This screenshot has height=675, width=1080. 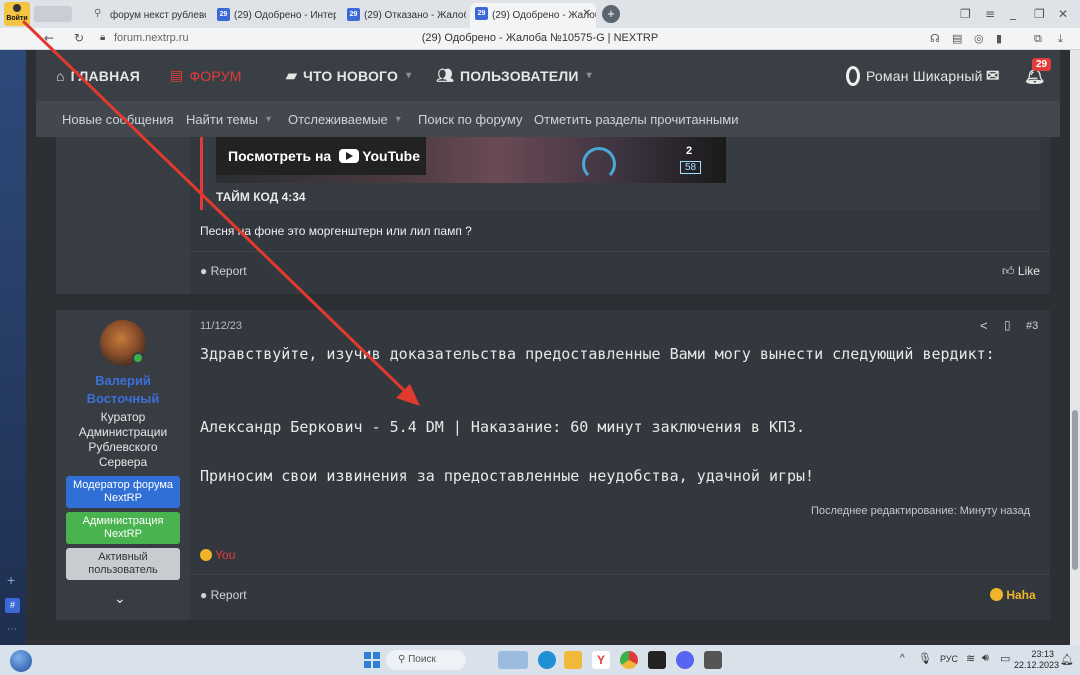 I want to click on desktop-app-icon, so click(x=21, y=661).